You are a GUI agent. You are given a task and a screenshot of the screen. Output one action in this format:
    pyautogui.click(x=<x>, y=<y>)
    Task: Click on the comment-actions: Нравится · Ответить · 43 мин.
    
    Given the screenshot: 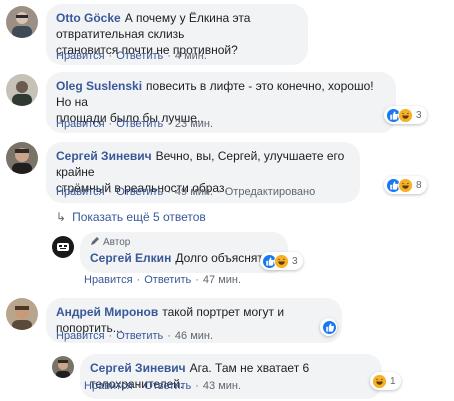 What is the action you would take?
    pyautogui.click(x=163, y=386)
    